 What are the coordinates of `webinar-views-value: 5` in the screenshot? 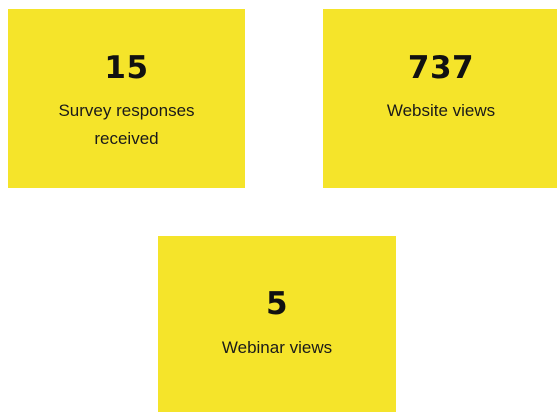 It's located at (277, 304).